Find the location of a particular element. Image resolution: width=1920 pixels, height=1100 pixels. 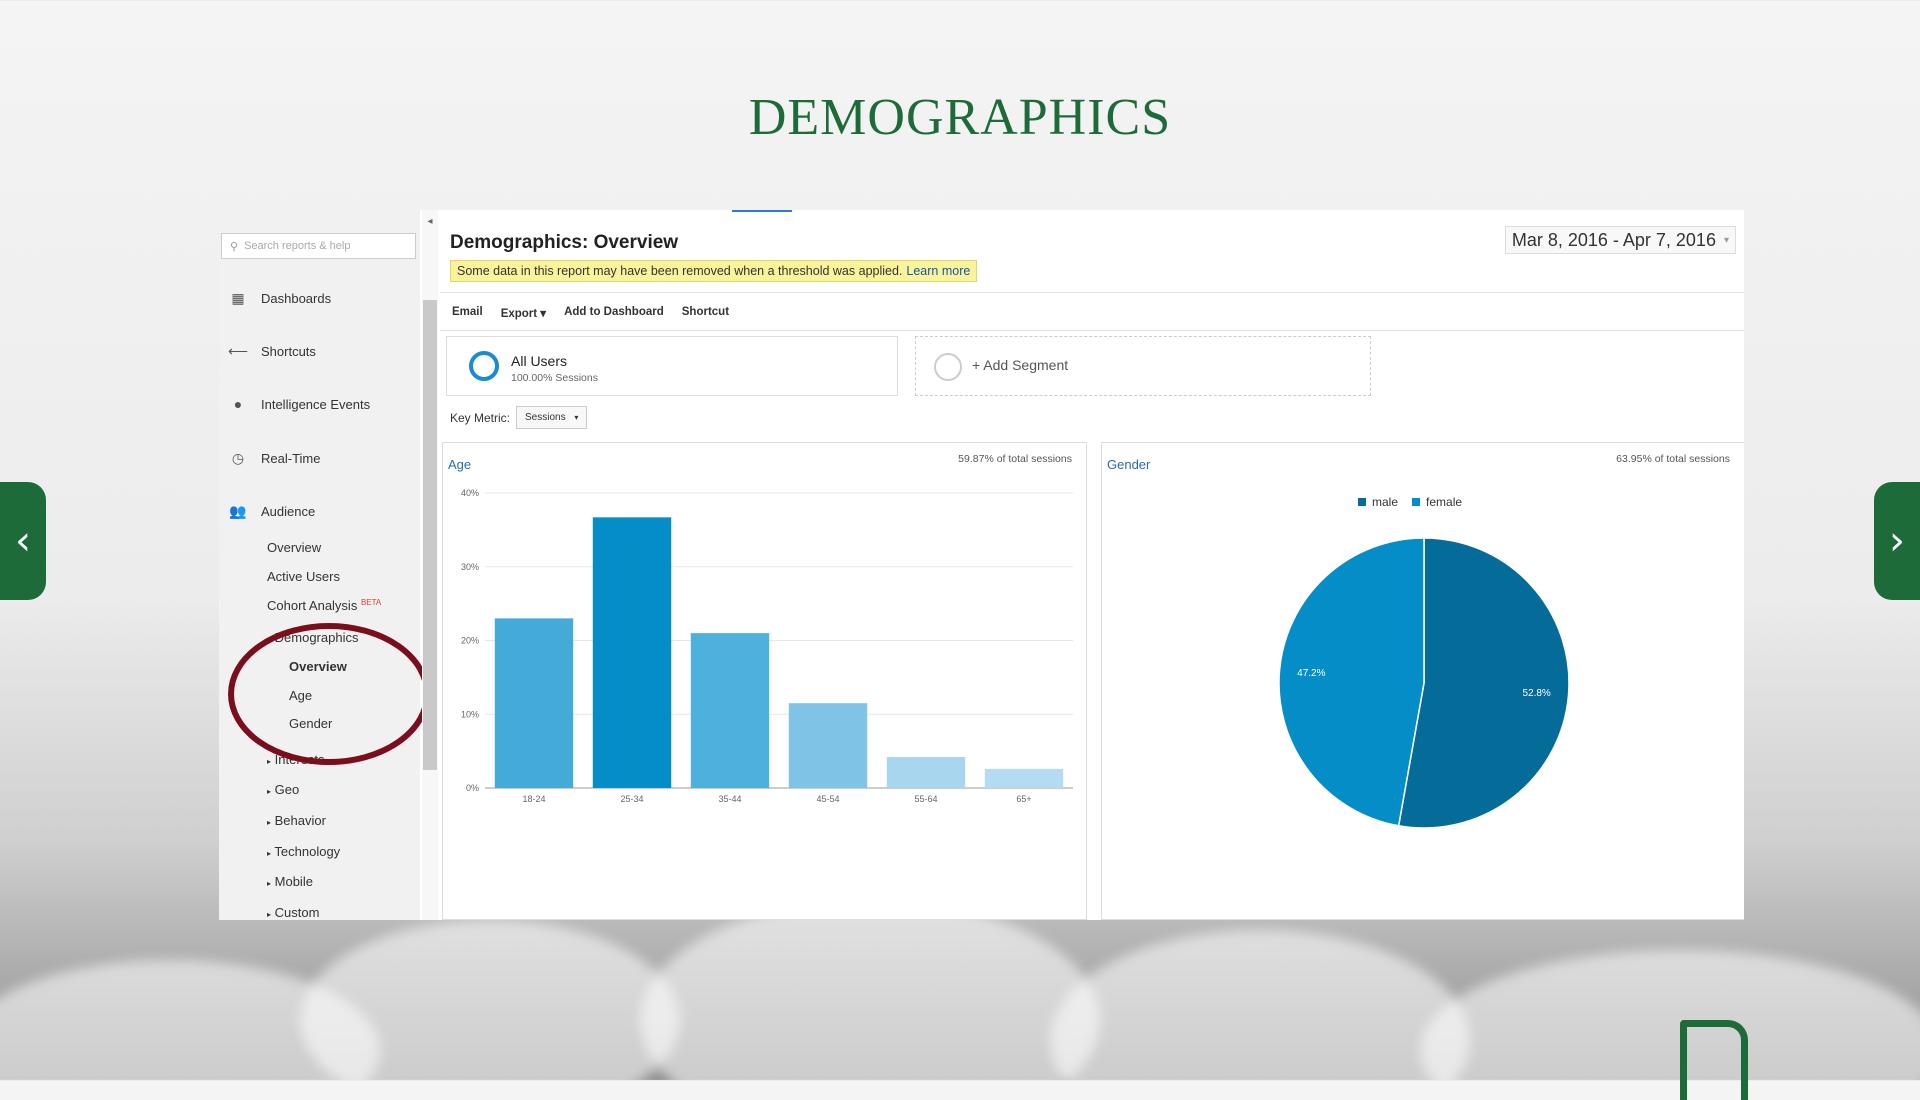

active-tab-indicator is located at coordinates (762, 211).